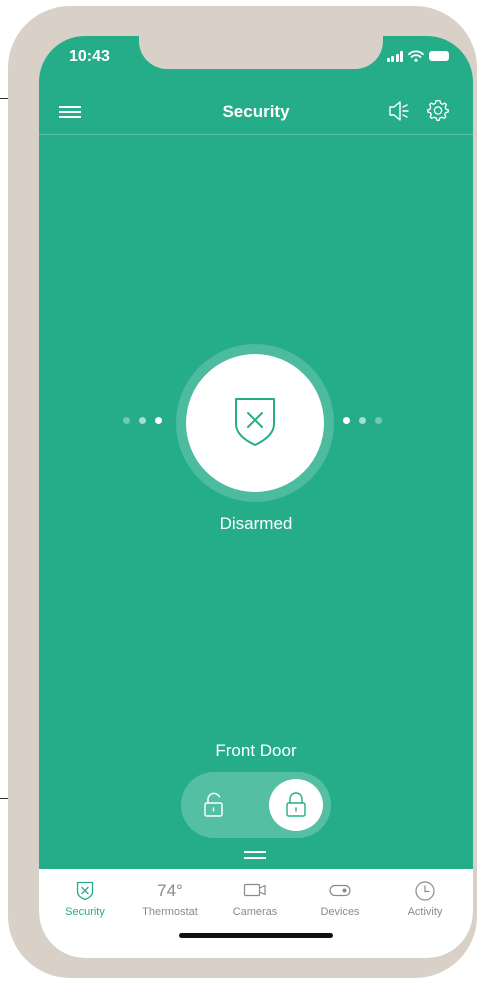 This screenshot has height=984, width=477. Describe the element at coordinates (142, 420) in the screenshot. I see `mode-dots-left` at that location.